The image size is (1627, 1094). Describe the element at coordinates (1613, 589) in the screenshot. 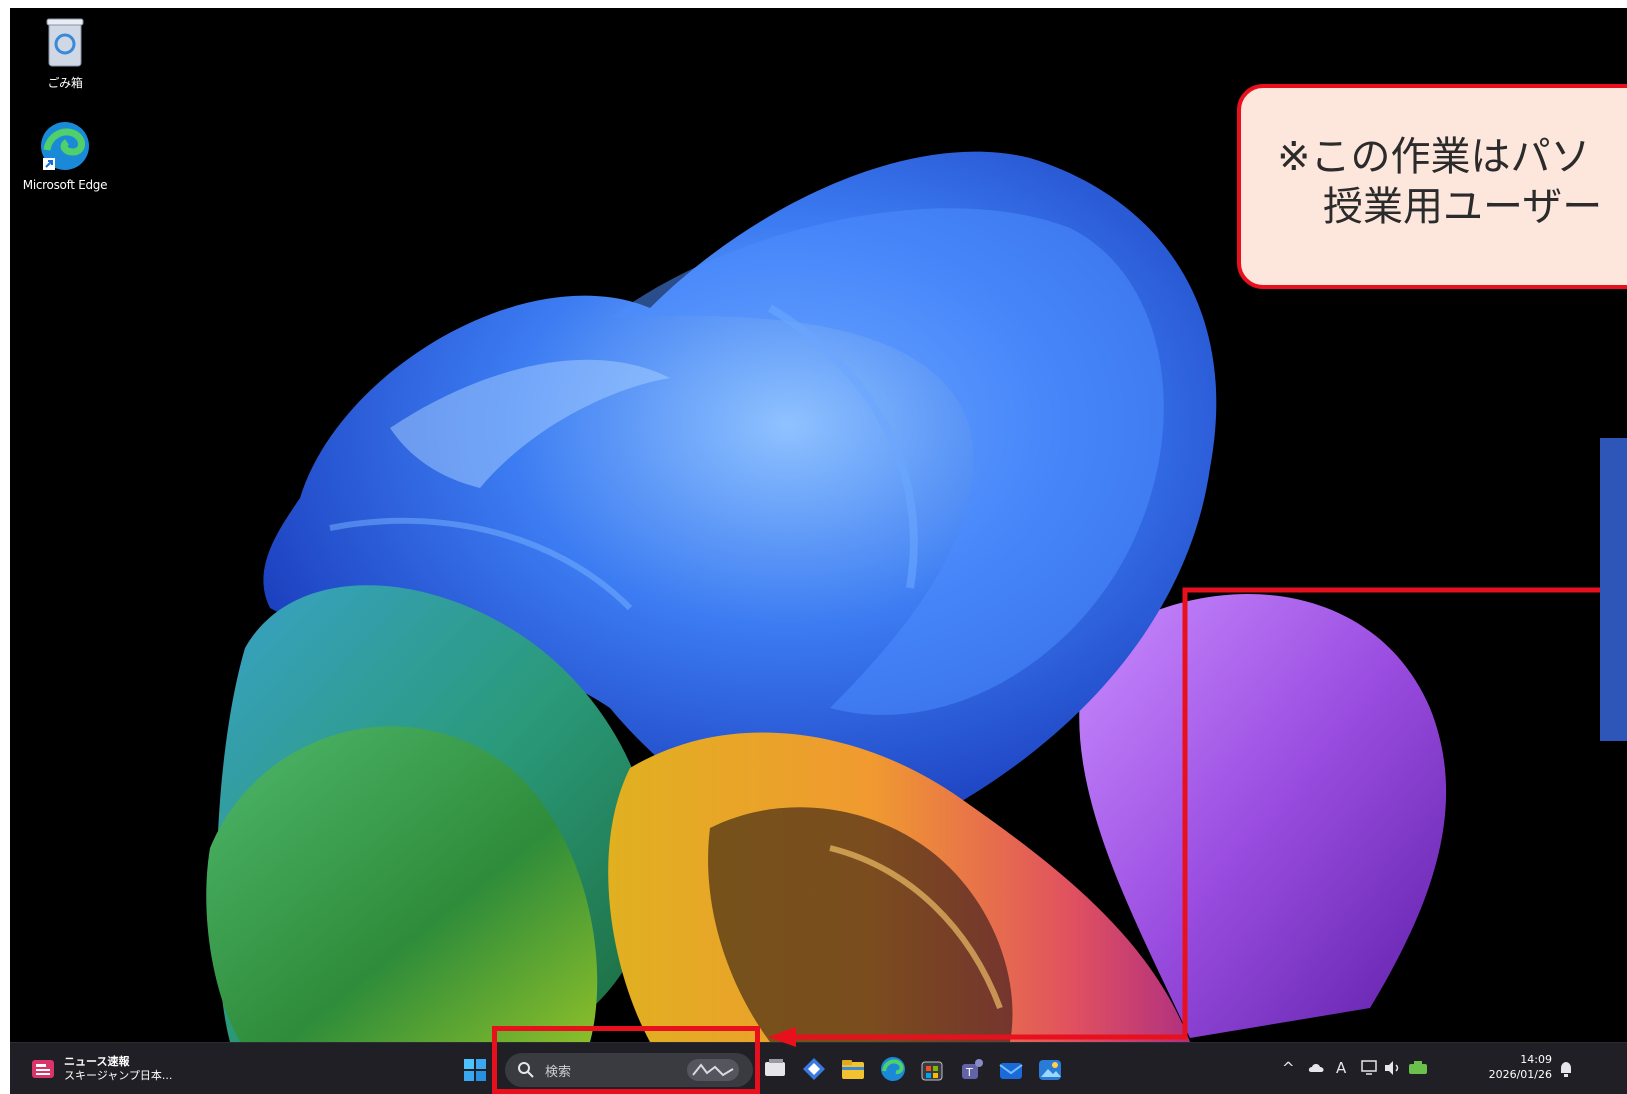

I see `blue-callout-panel` at that location.